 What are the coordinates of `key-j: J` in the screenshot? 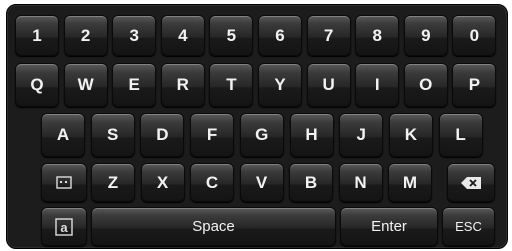 It's located at (361, 135).